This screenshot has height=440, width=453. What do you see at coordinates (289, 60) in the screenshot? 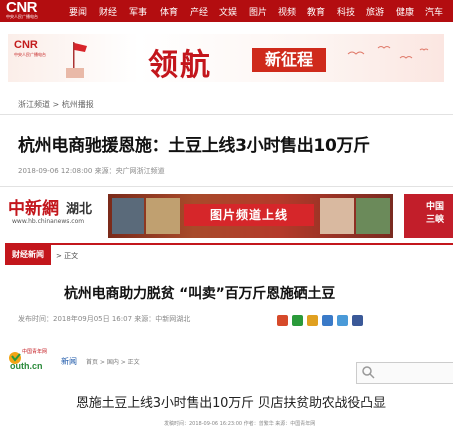
I see `banner-box: 新征程` at bounding box center [289, 60].